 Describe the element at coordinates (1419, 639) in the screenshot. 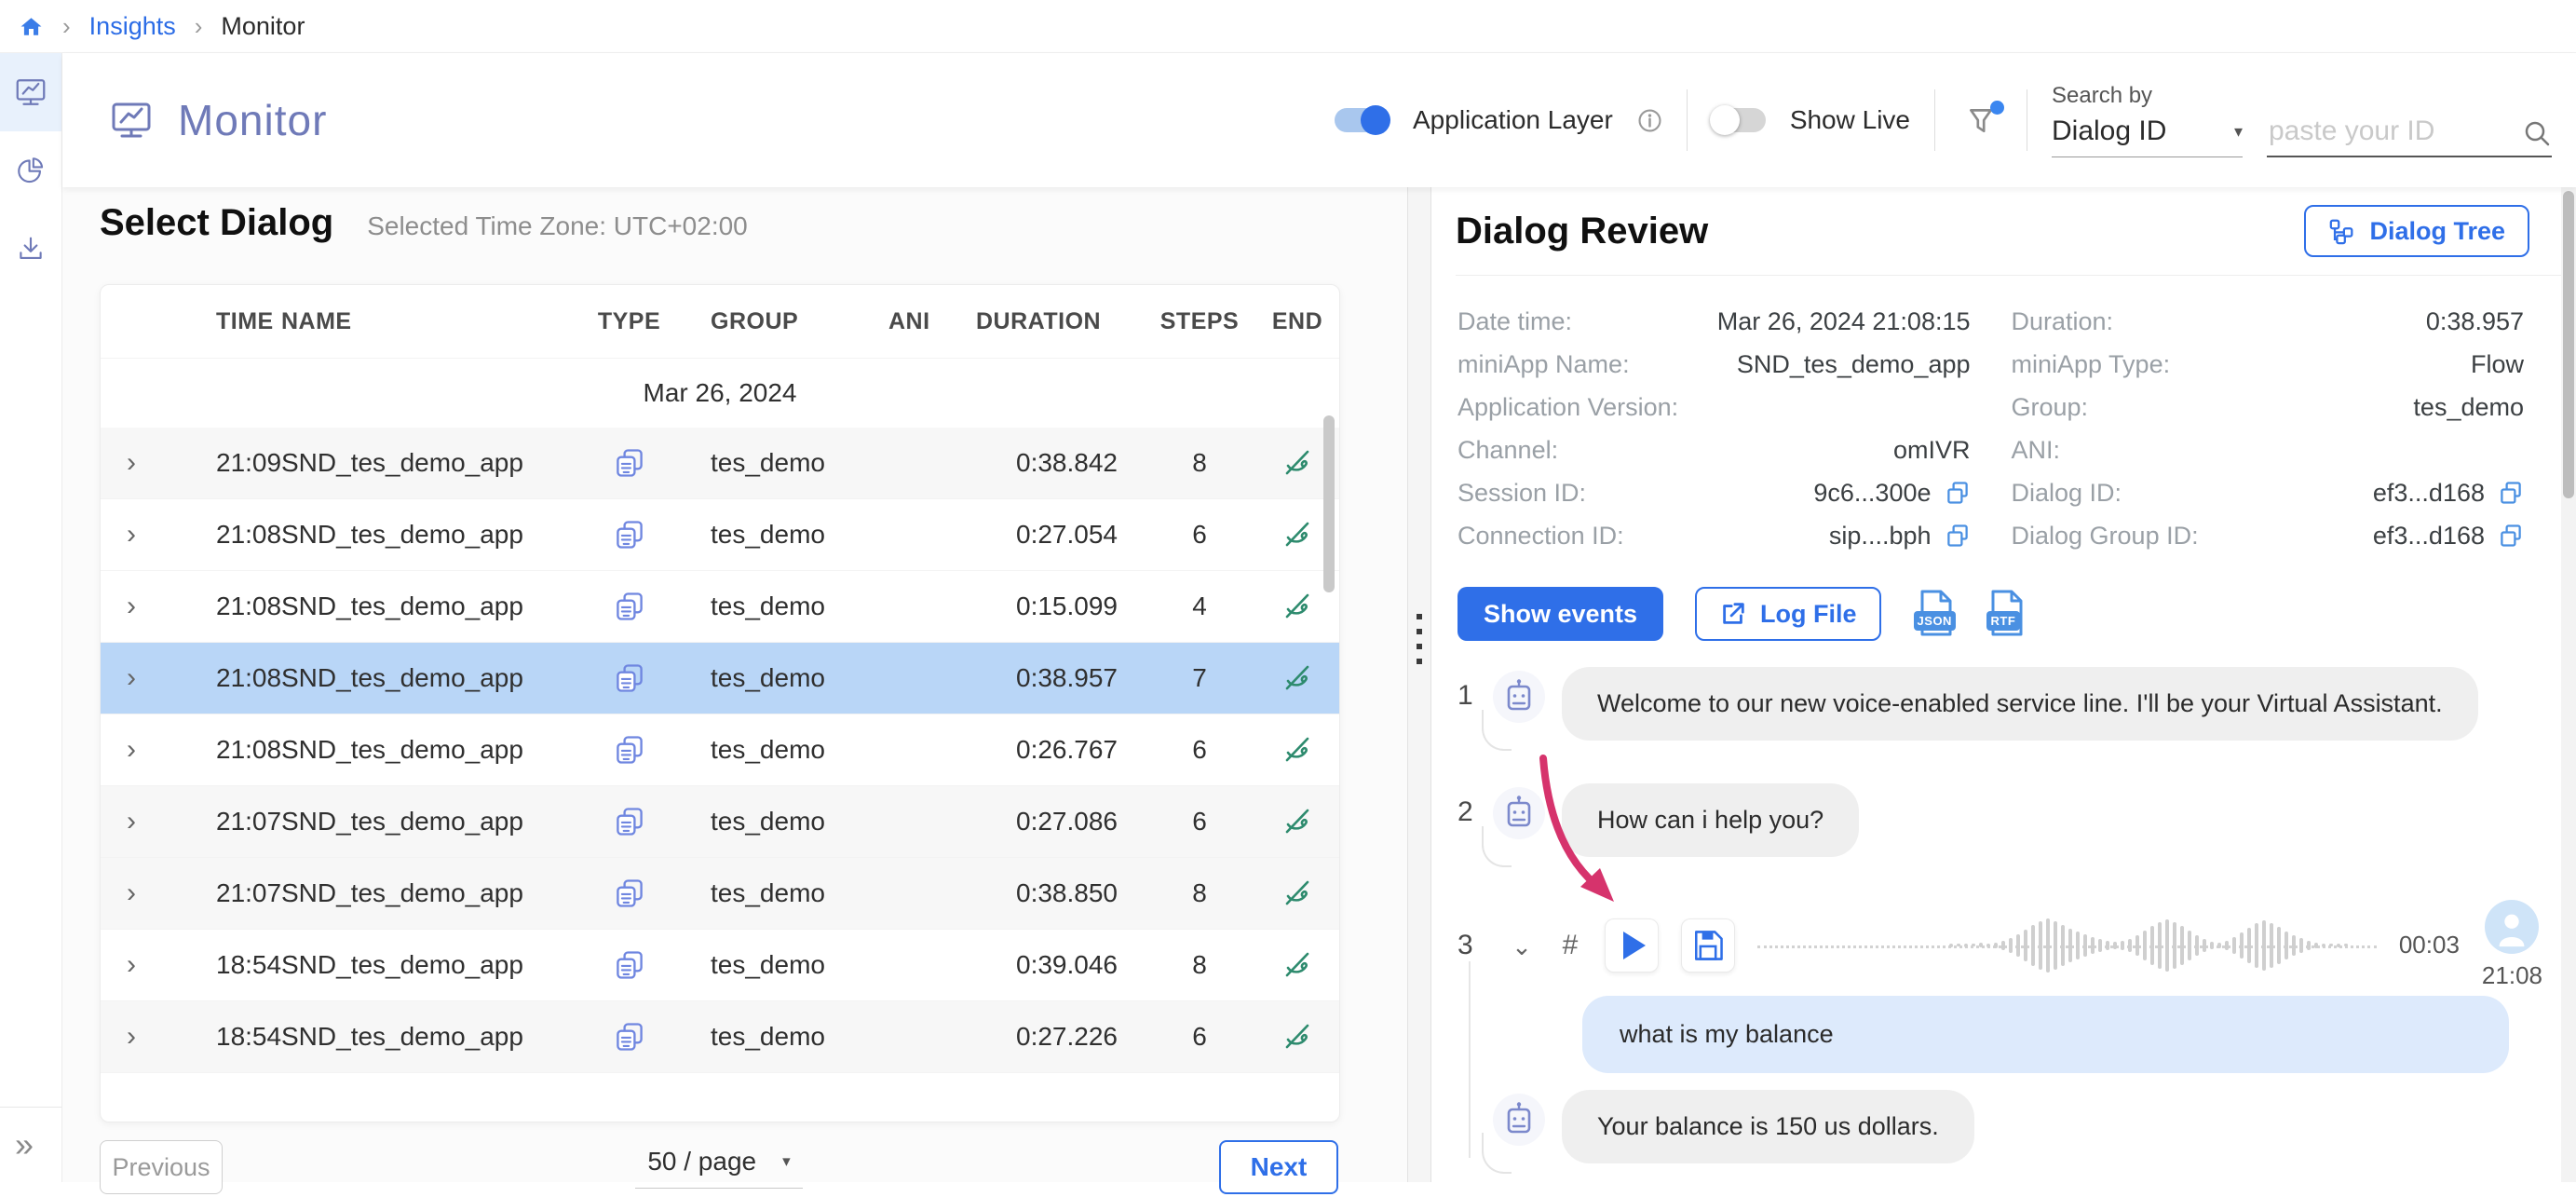

I see `drag-grip-icon` at that location.